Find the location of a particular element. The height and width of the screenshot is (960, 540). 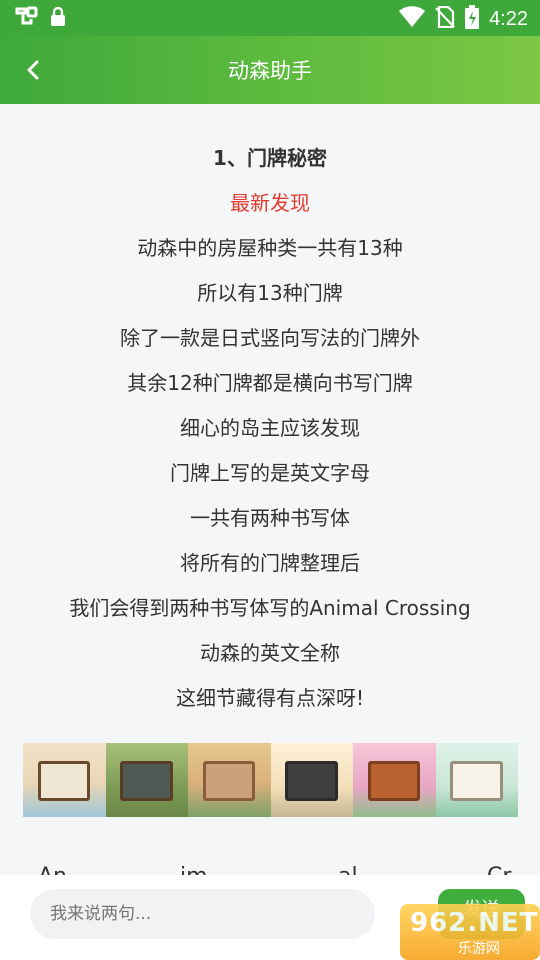

article-line: 动森中的房屋种类一共有13种 is located at coordinates (270, 248).